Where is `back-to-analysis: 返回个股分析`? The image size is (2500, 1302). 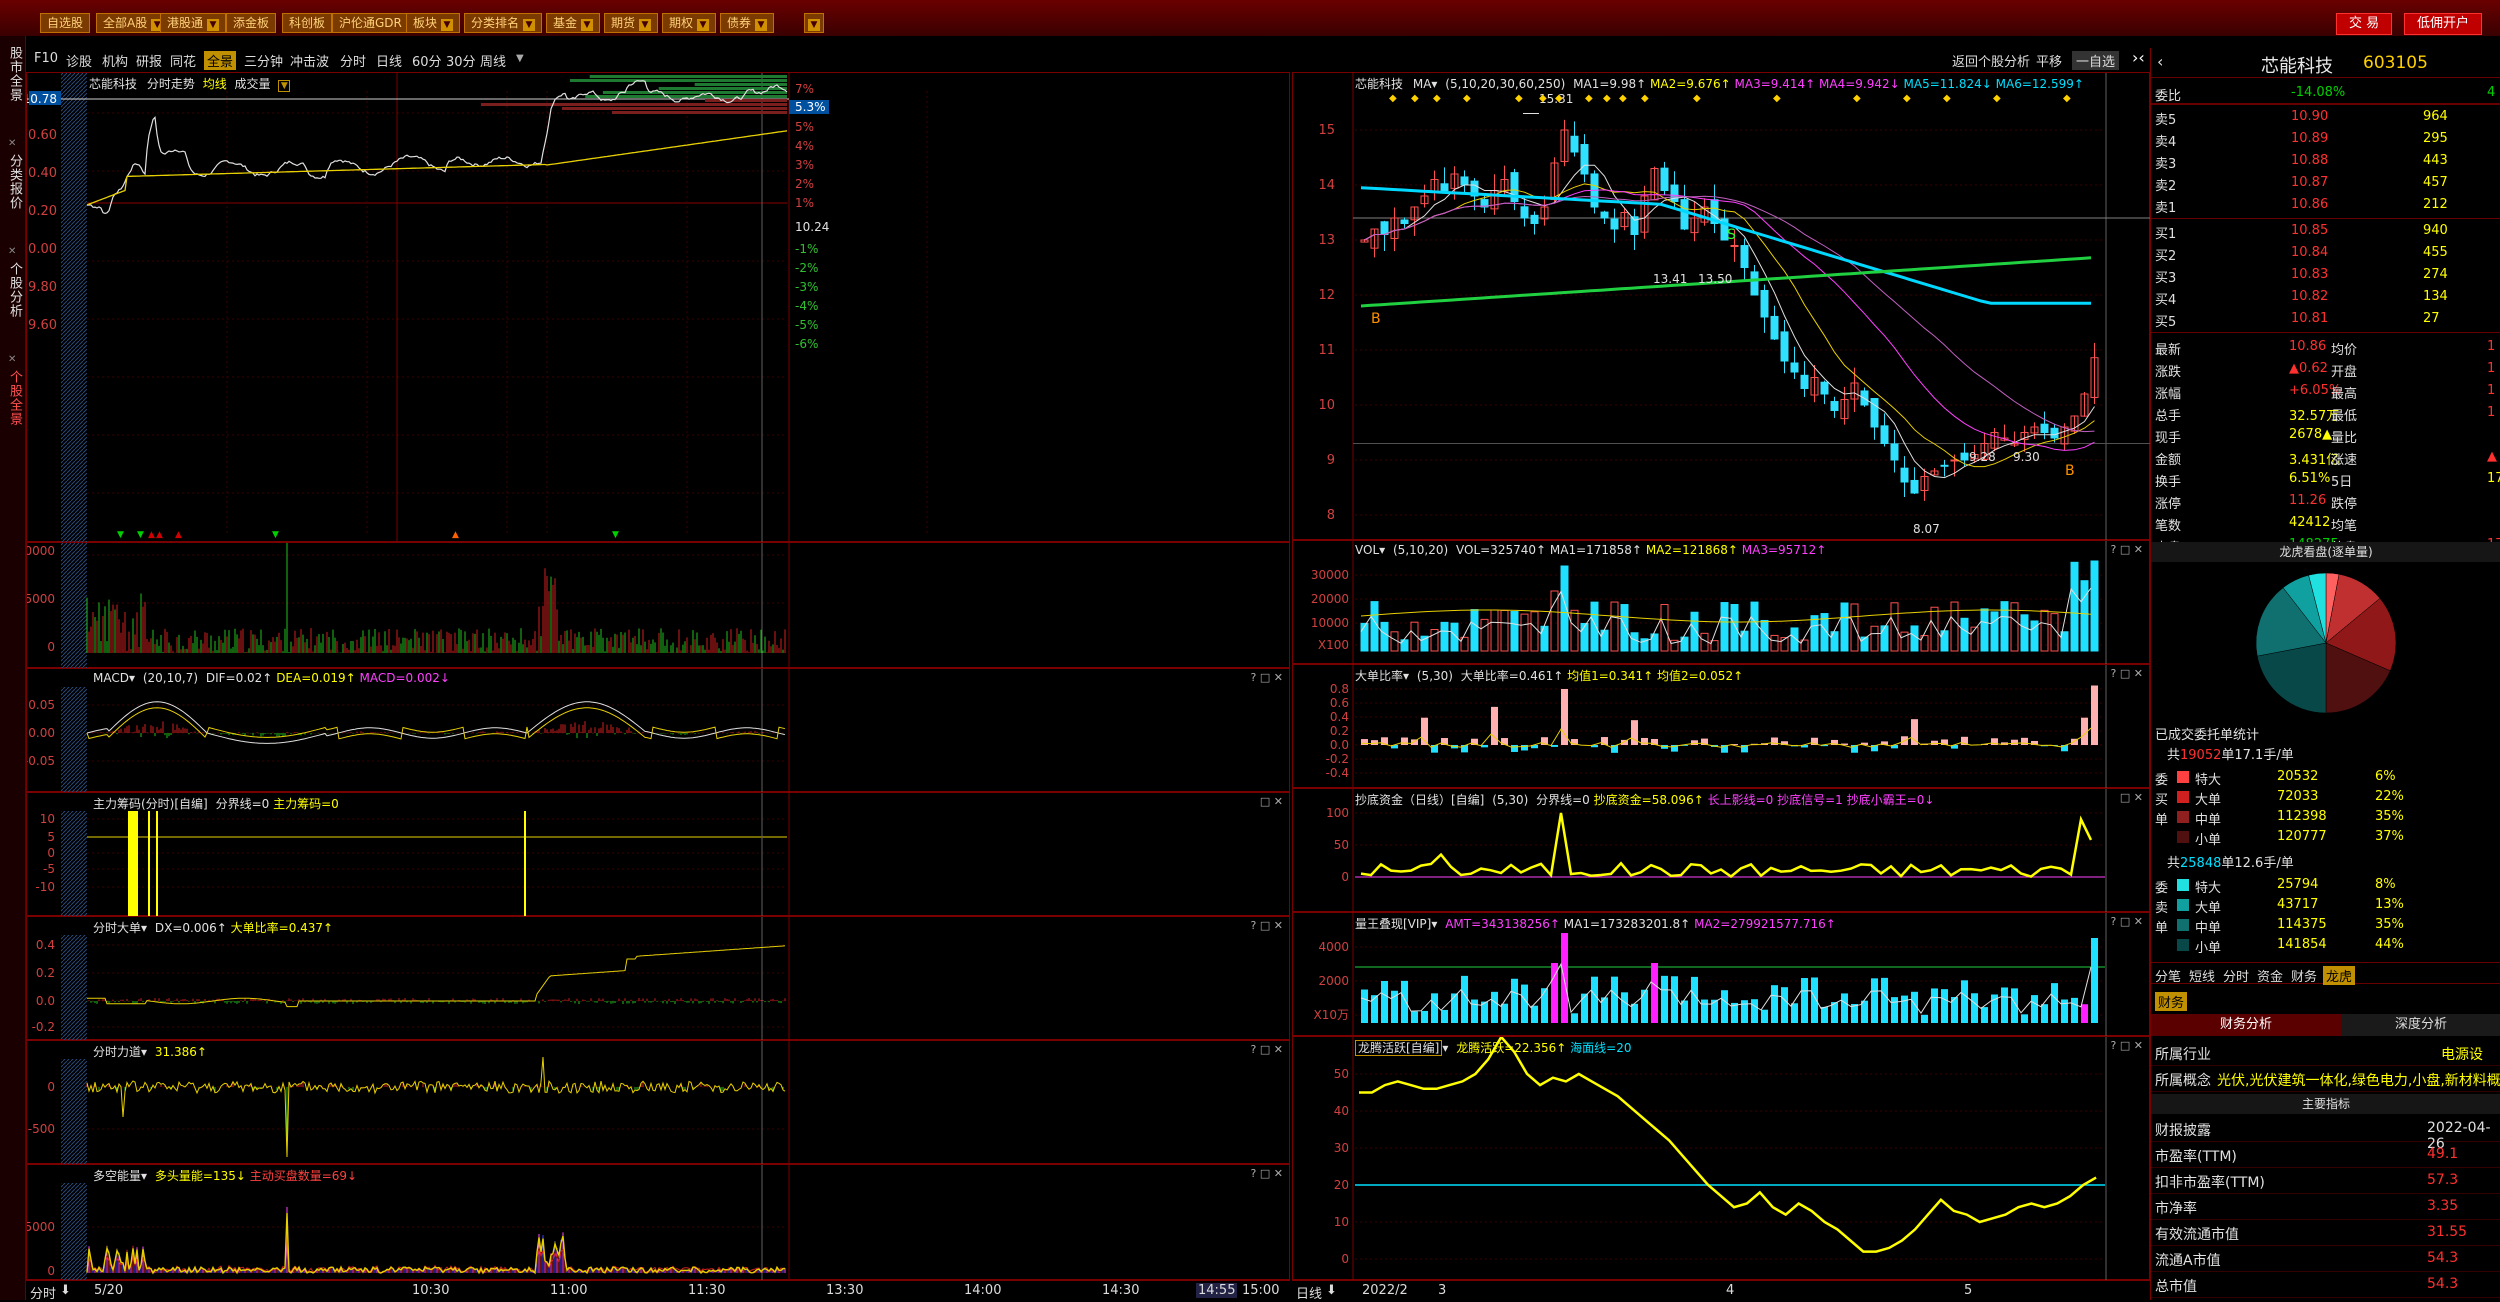
back-to-analysis: 返回个股分析 is located at coordinates (1991, 60).